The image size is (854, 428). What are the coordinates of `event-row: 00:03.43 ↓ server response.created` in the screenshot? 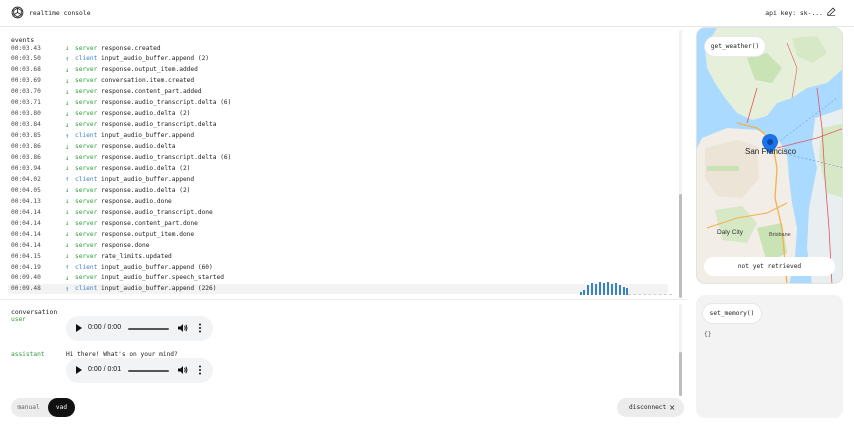 It's located at (338, 48).